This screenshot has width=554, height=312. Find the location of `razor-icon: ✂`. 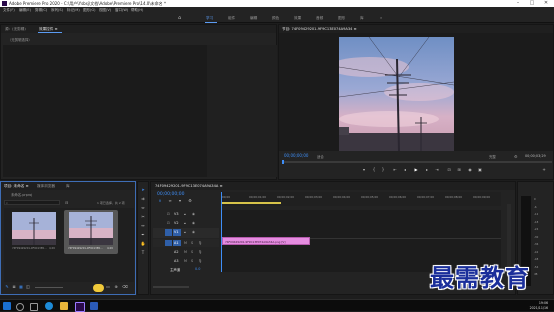

razor-icon: ✂ is located at coordinates (143, 216).